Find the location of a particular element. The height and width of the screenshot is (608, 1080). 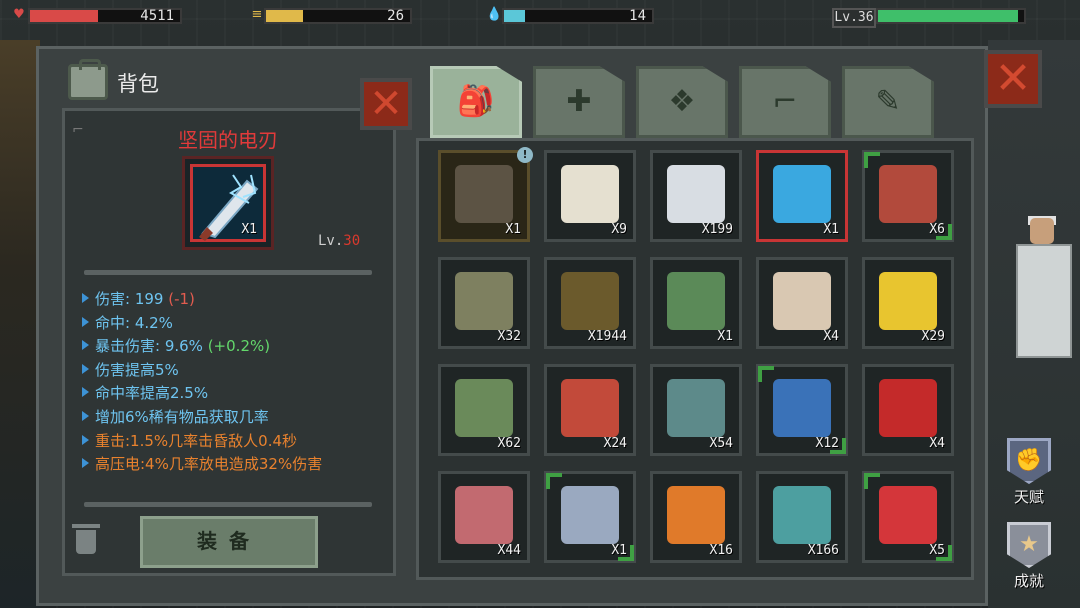

item-slot-carrots: X16 is located at coordinates (696, 517).